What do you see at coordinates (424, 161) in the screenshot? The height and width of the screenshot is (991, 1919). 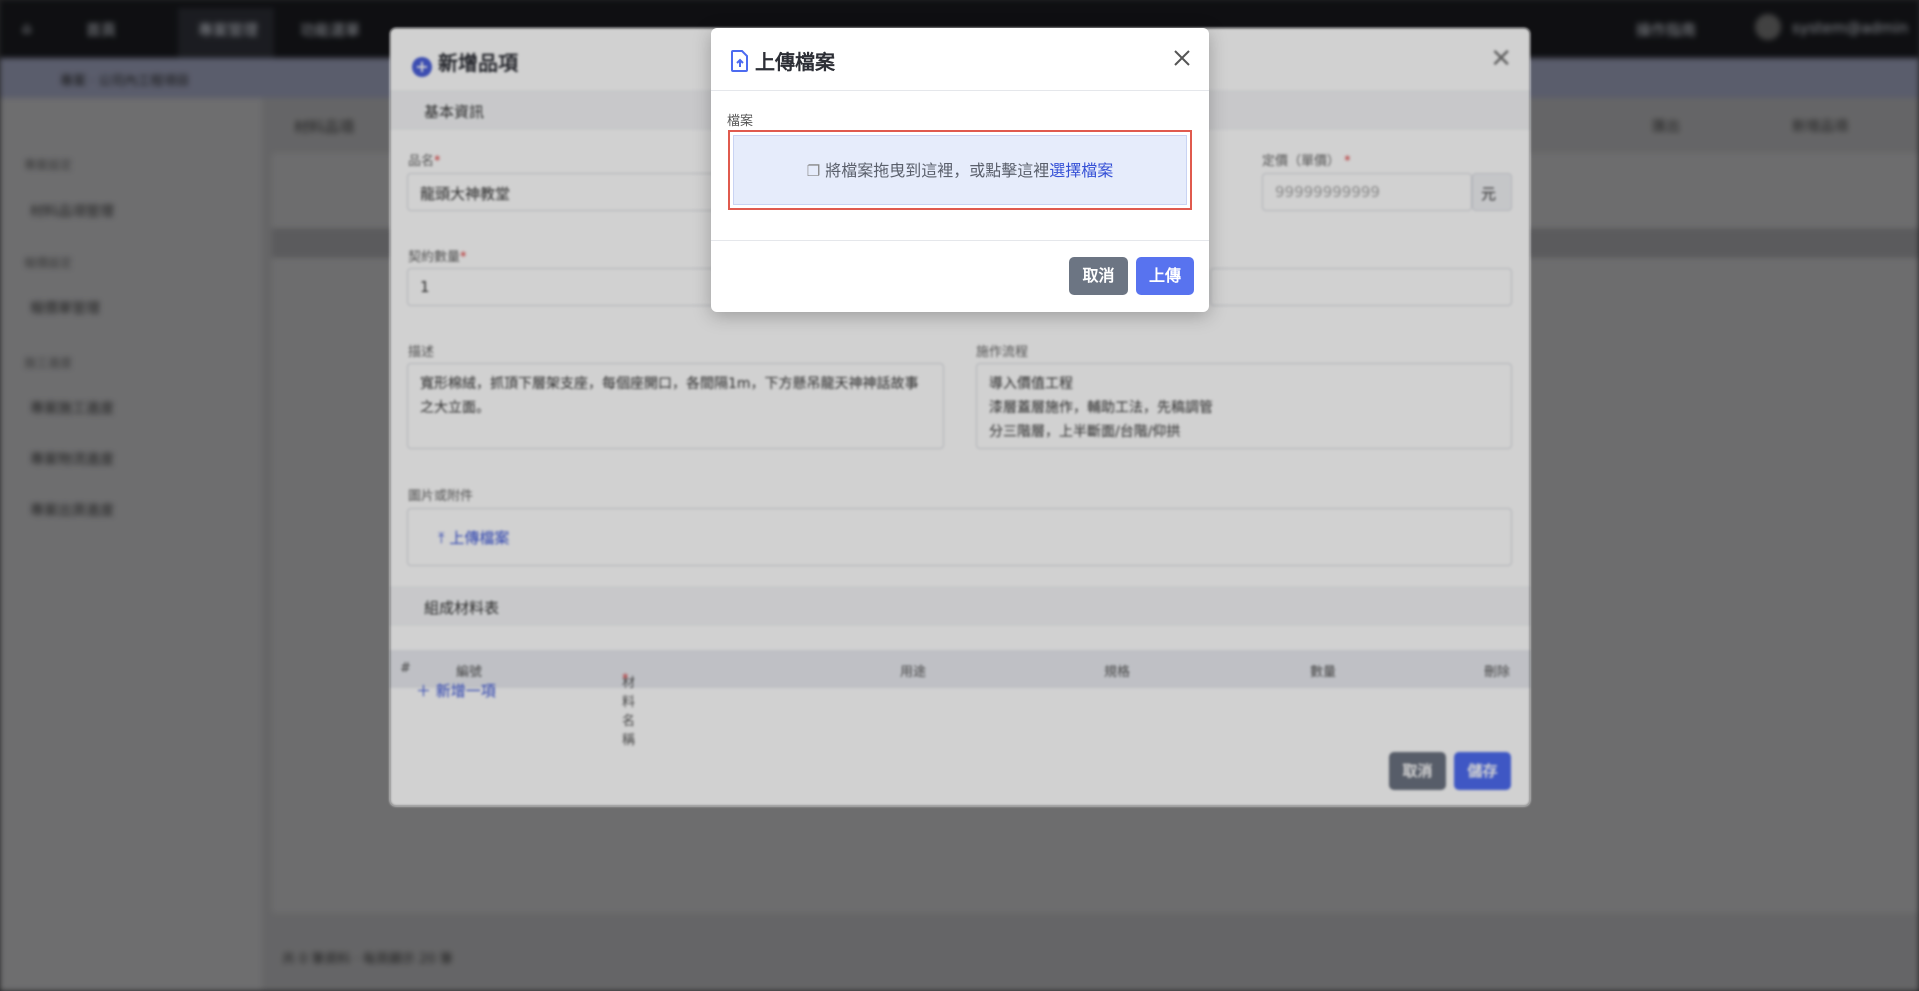 I see `name-label: 品名*` at bounding box center [424, 161].